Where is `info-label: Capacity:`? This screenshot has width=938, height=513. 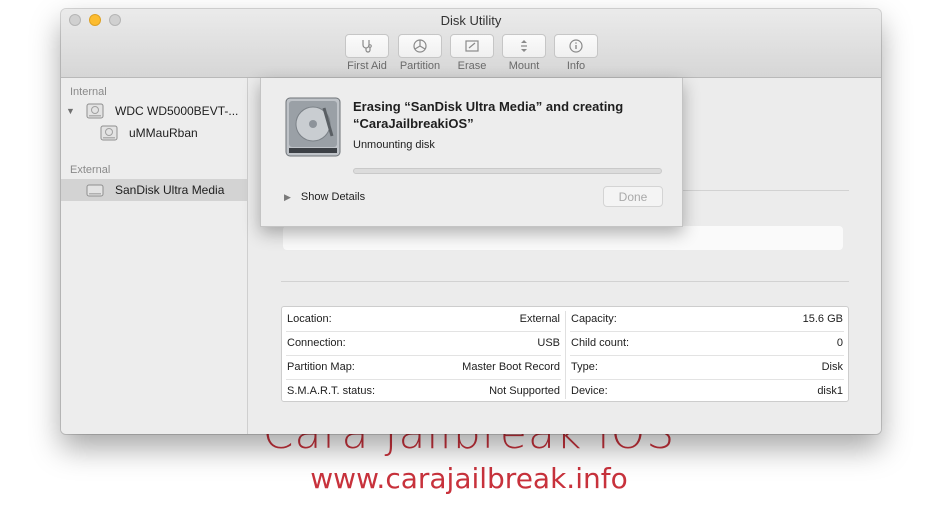 info-label: Capacity: is located at coordinates (594, 319).